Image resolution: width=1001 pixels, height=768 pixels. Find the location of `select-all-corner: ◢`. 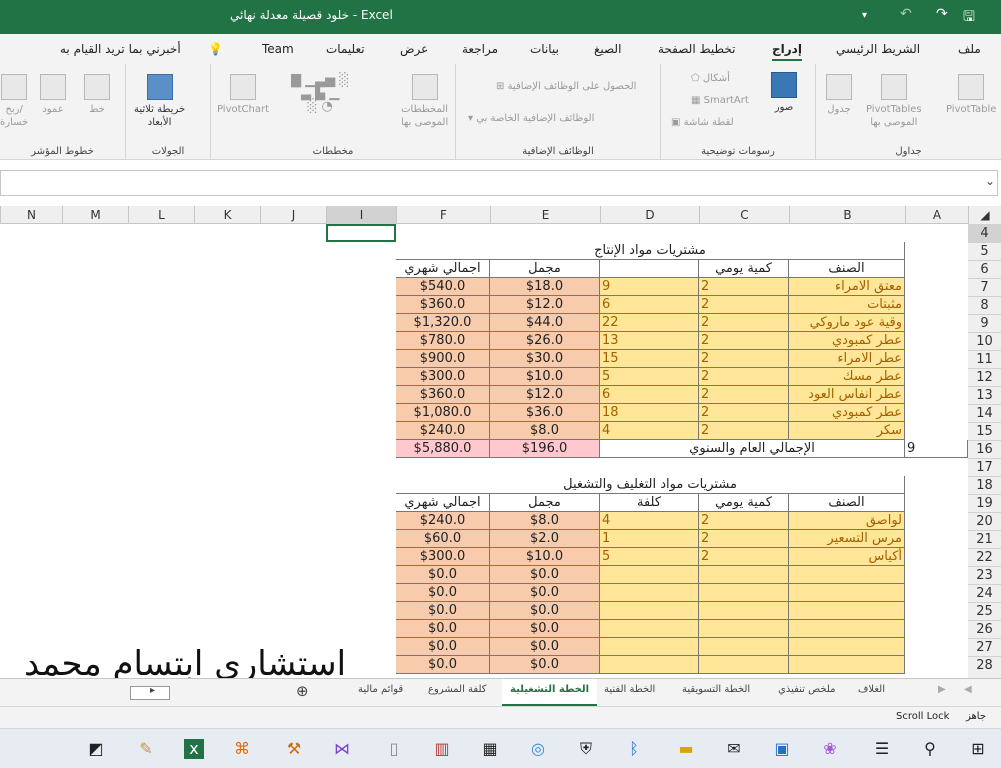

select-all-corner: ◢ is located at coordinates (984, 215).